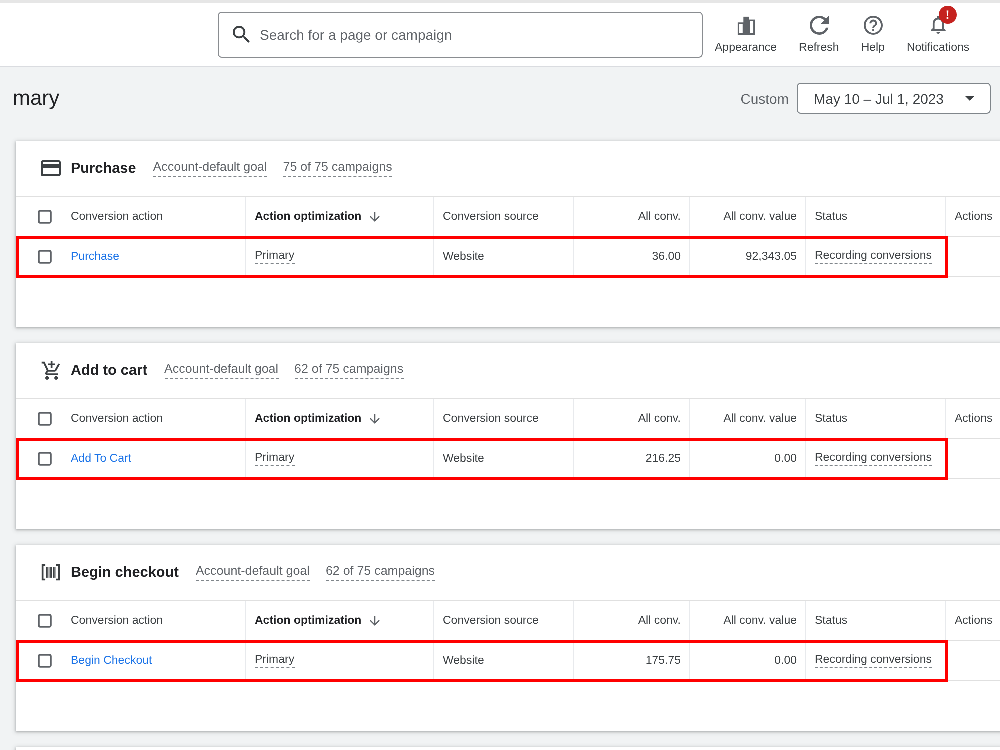 The width and height of the screenshot is (1000, 750). What do you see at coordinates (631, 660) in the screenshot?
I see `table-cell: 175.75` at bounding box center [631, 660].